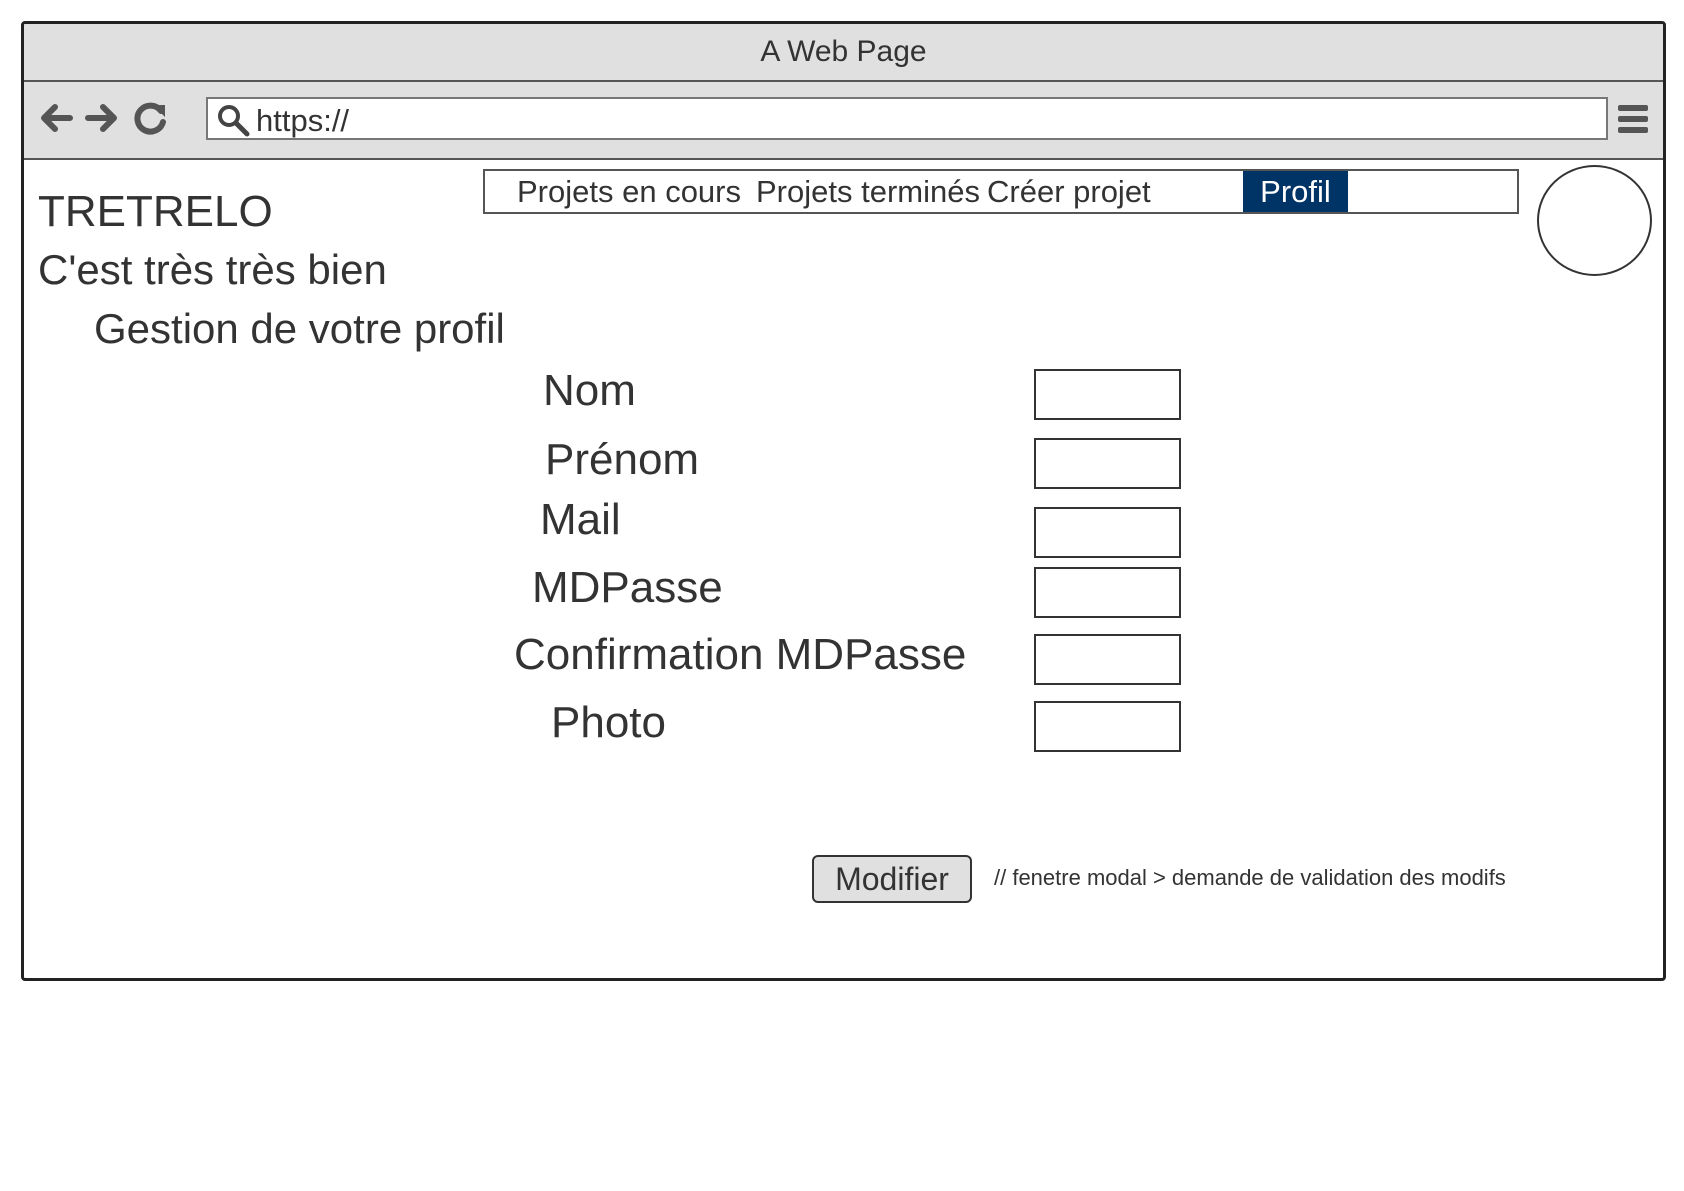  I want to click on label-confirmation-mdpasse: Confirmation MDPasse, so click(740, 654).